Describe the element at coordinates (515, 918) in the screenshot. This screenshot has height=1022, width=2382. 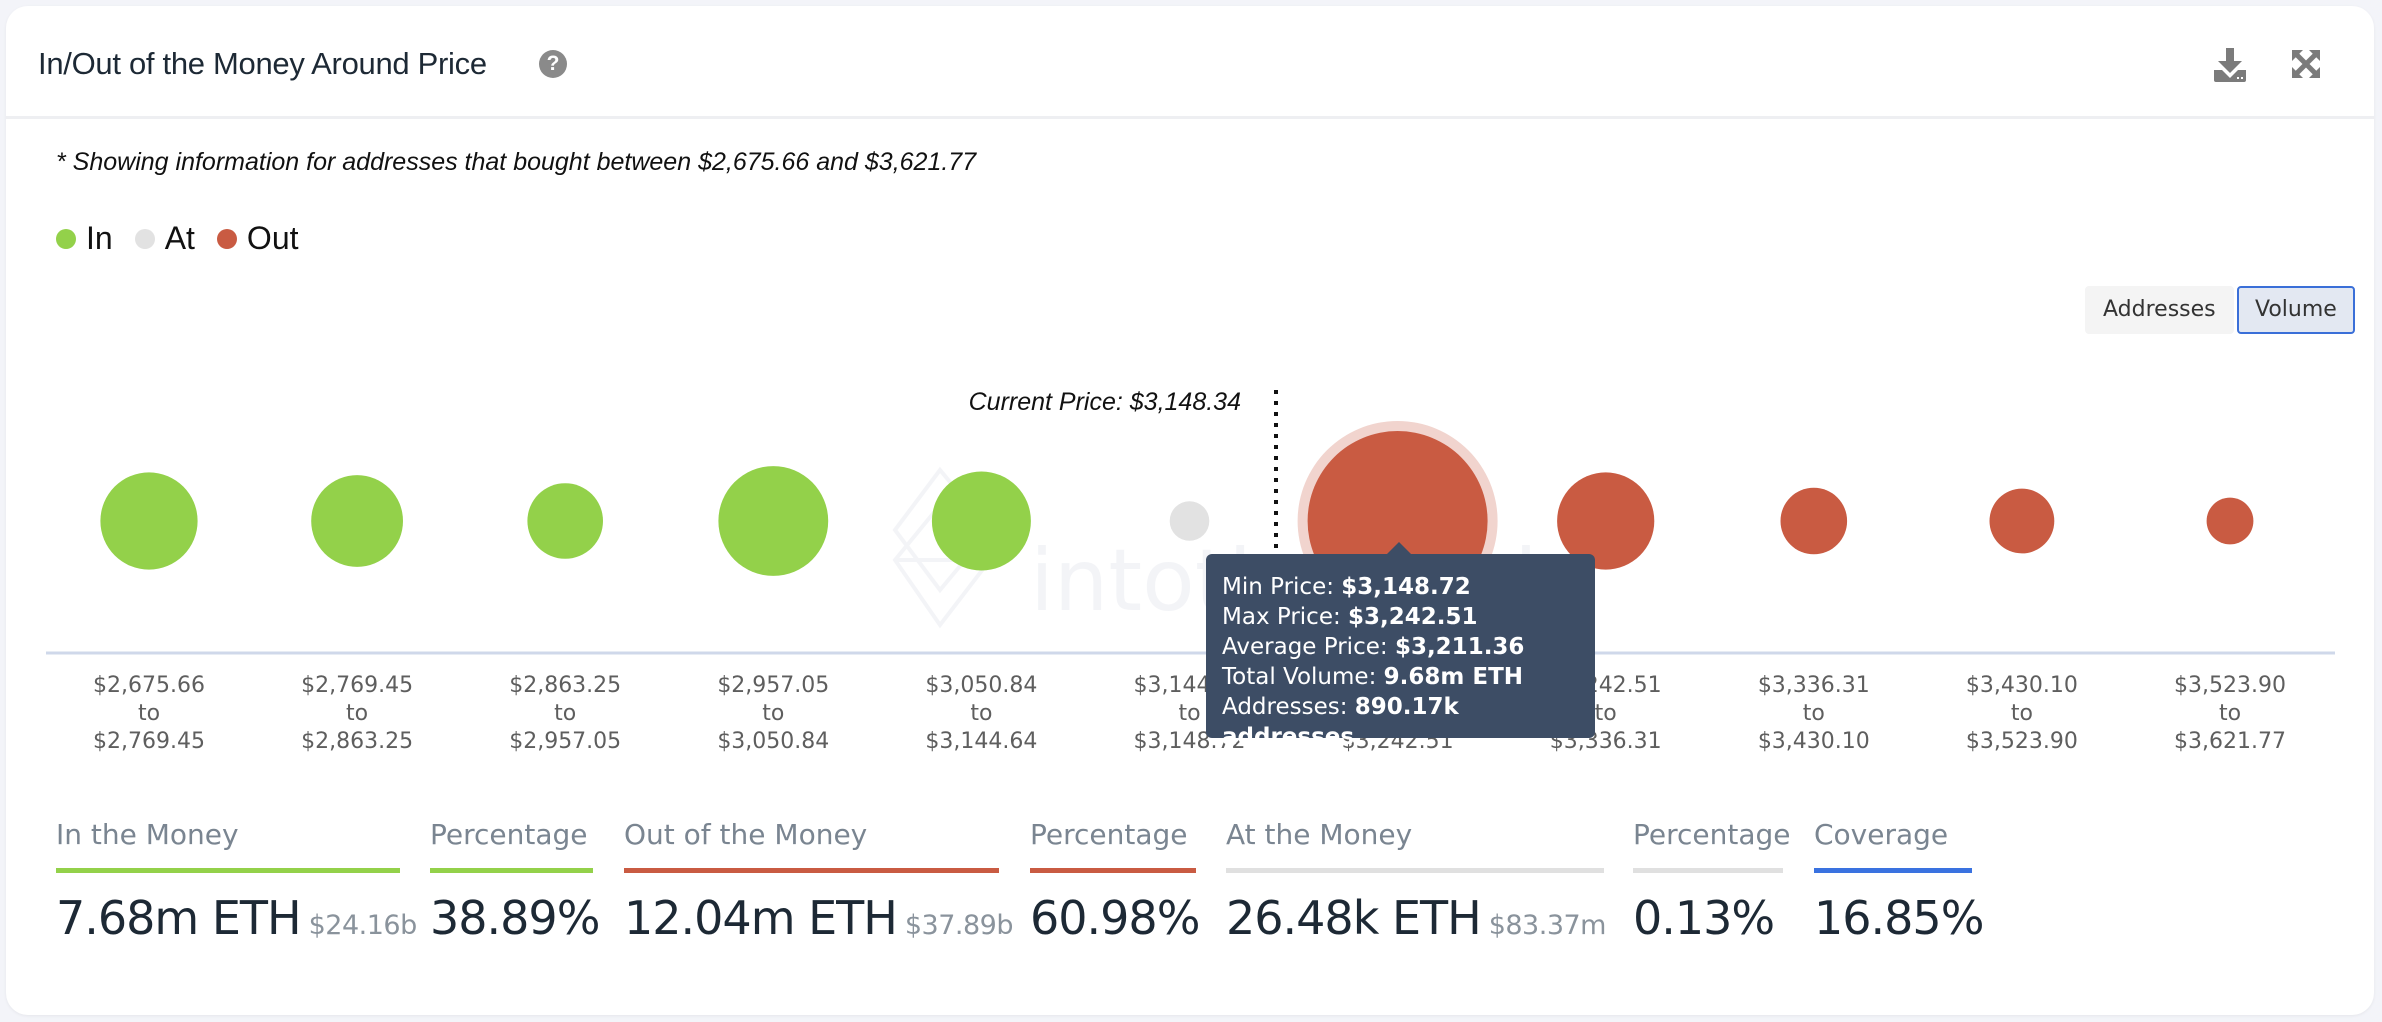
I see `stat-value: 38.89%` at that location.